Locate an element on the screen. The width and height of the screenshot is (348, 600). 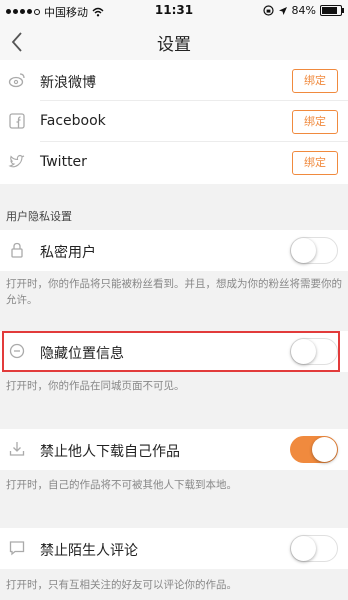
location-arrow-icon is located at coordinates (282, 10).